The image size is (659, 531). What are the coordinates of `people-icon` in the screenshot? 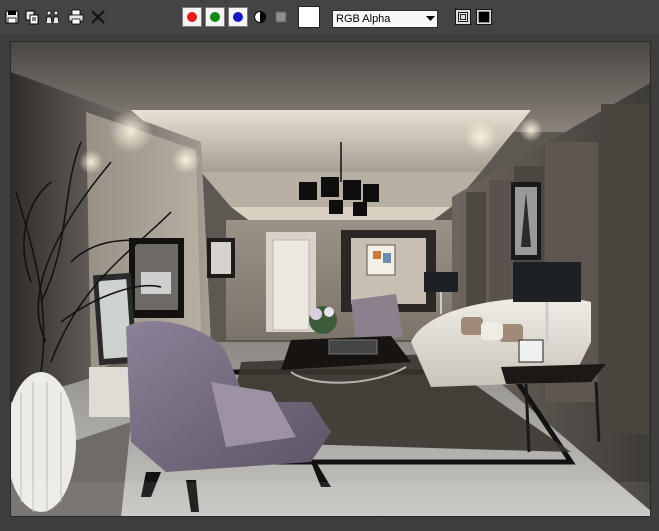 It's located at (52, 17).